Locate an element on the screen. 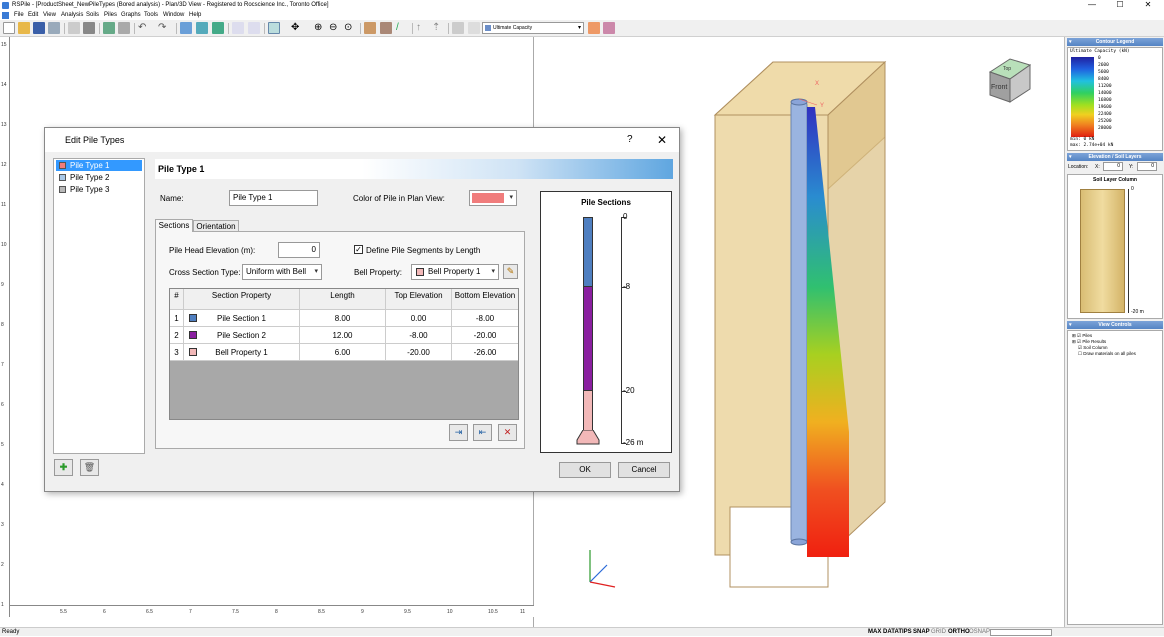 The width and height of the screenshot is (1164, 637). cell-section-property: Bell Property 1 is located at coordinates (242, 352).